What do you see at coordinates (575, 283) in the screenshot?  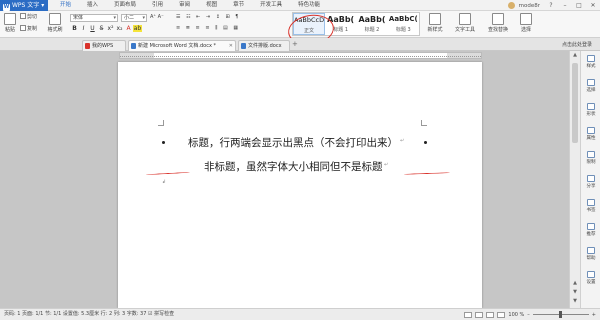 I see `prev-page-icon: ▲` at bounding box center [575, 283].